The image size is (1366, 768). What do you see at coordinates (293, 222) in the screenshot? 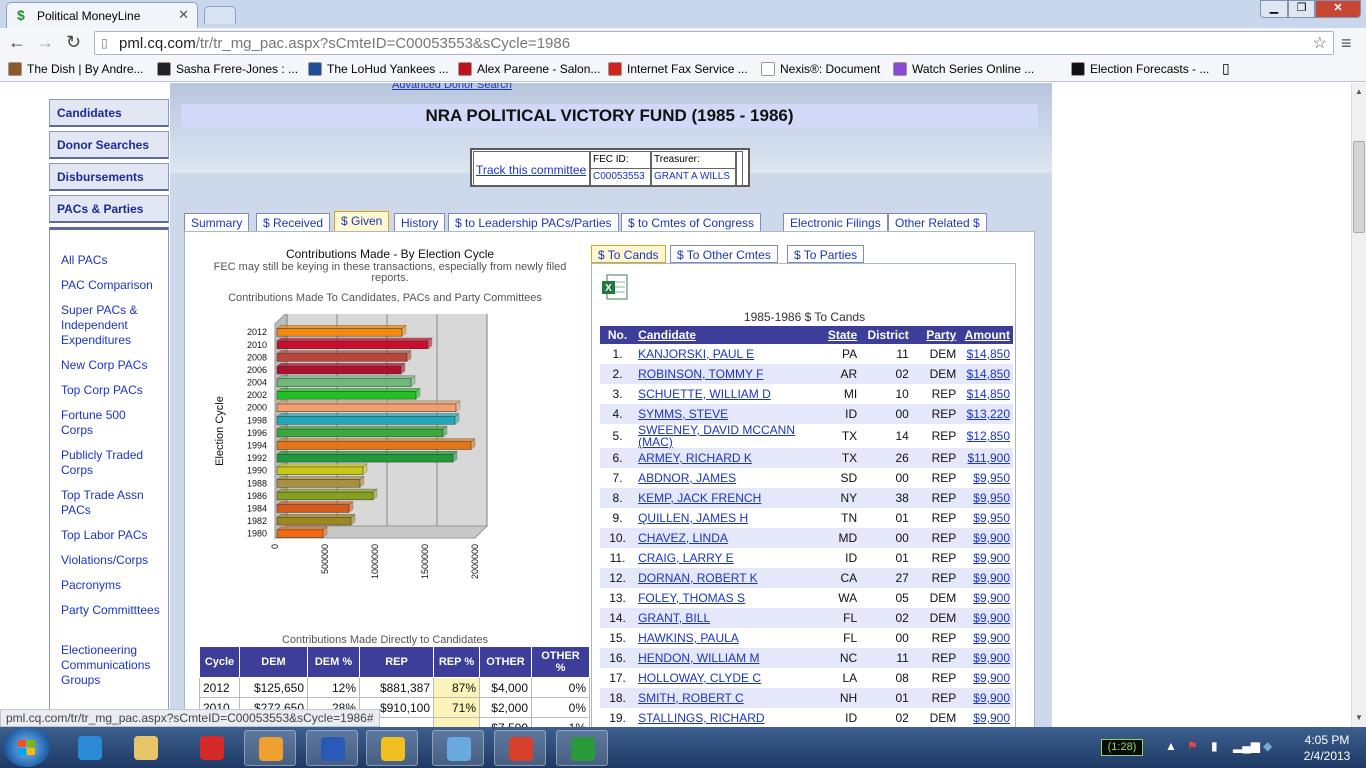
I see `committee-tab-1: $ Received` at bounding box center [293, 222].